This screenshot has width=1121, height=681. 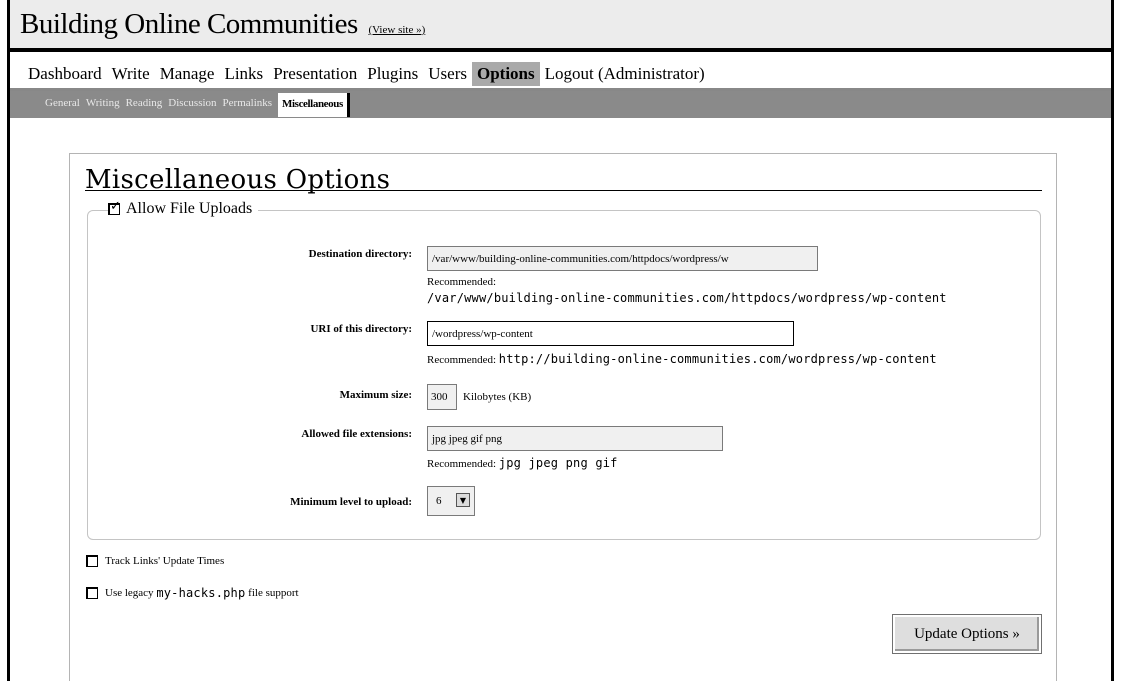 What do you see at coordinates (314, 105) in the screenshot?
I see `submenu-item-miscellaneous: Miscellaneous` at bounding box center [314, 105].